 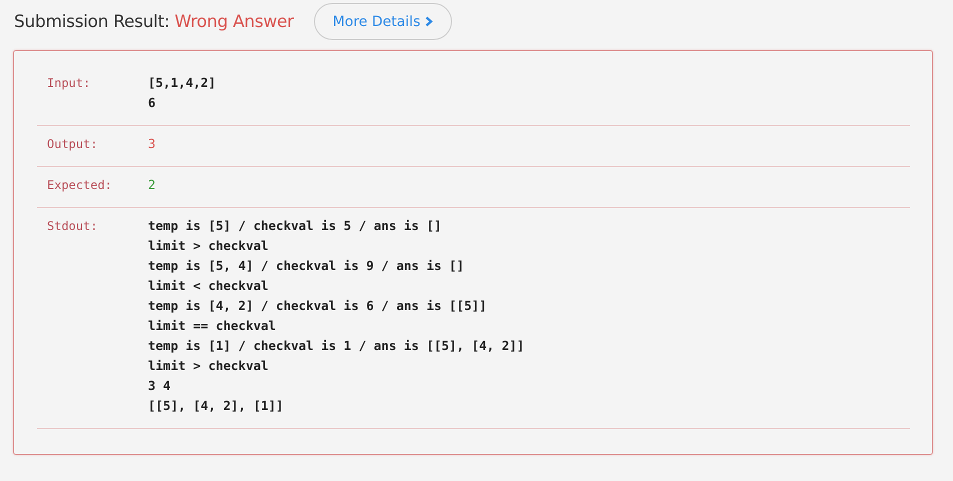 I want to click on field-label: Input:, so click(x=69, y=83).